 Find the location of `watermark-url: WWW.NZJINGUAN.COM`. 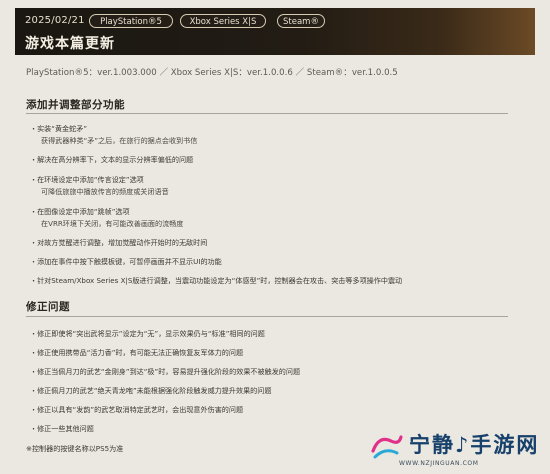

watermark-url: WWW.NZJINGUAN.COM is located at coordinates (439, 463).